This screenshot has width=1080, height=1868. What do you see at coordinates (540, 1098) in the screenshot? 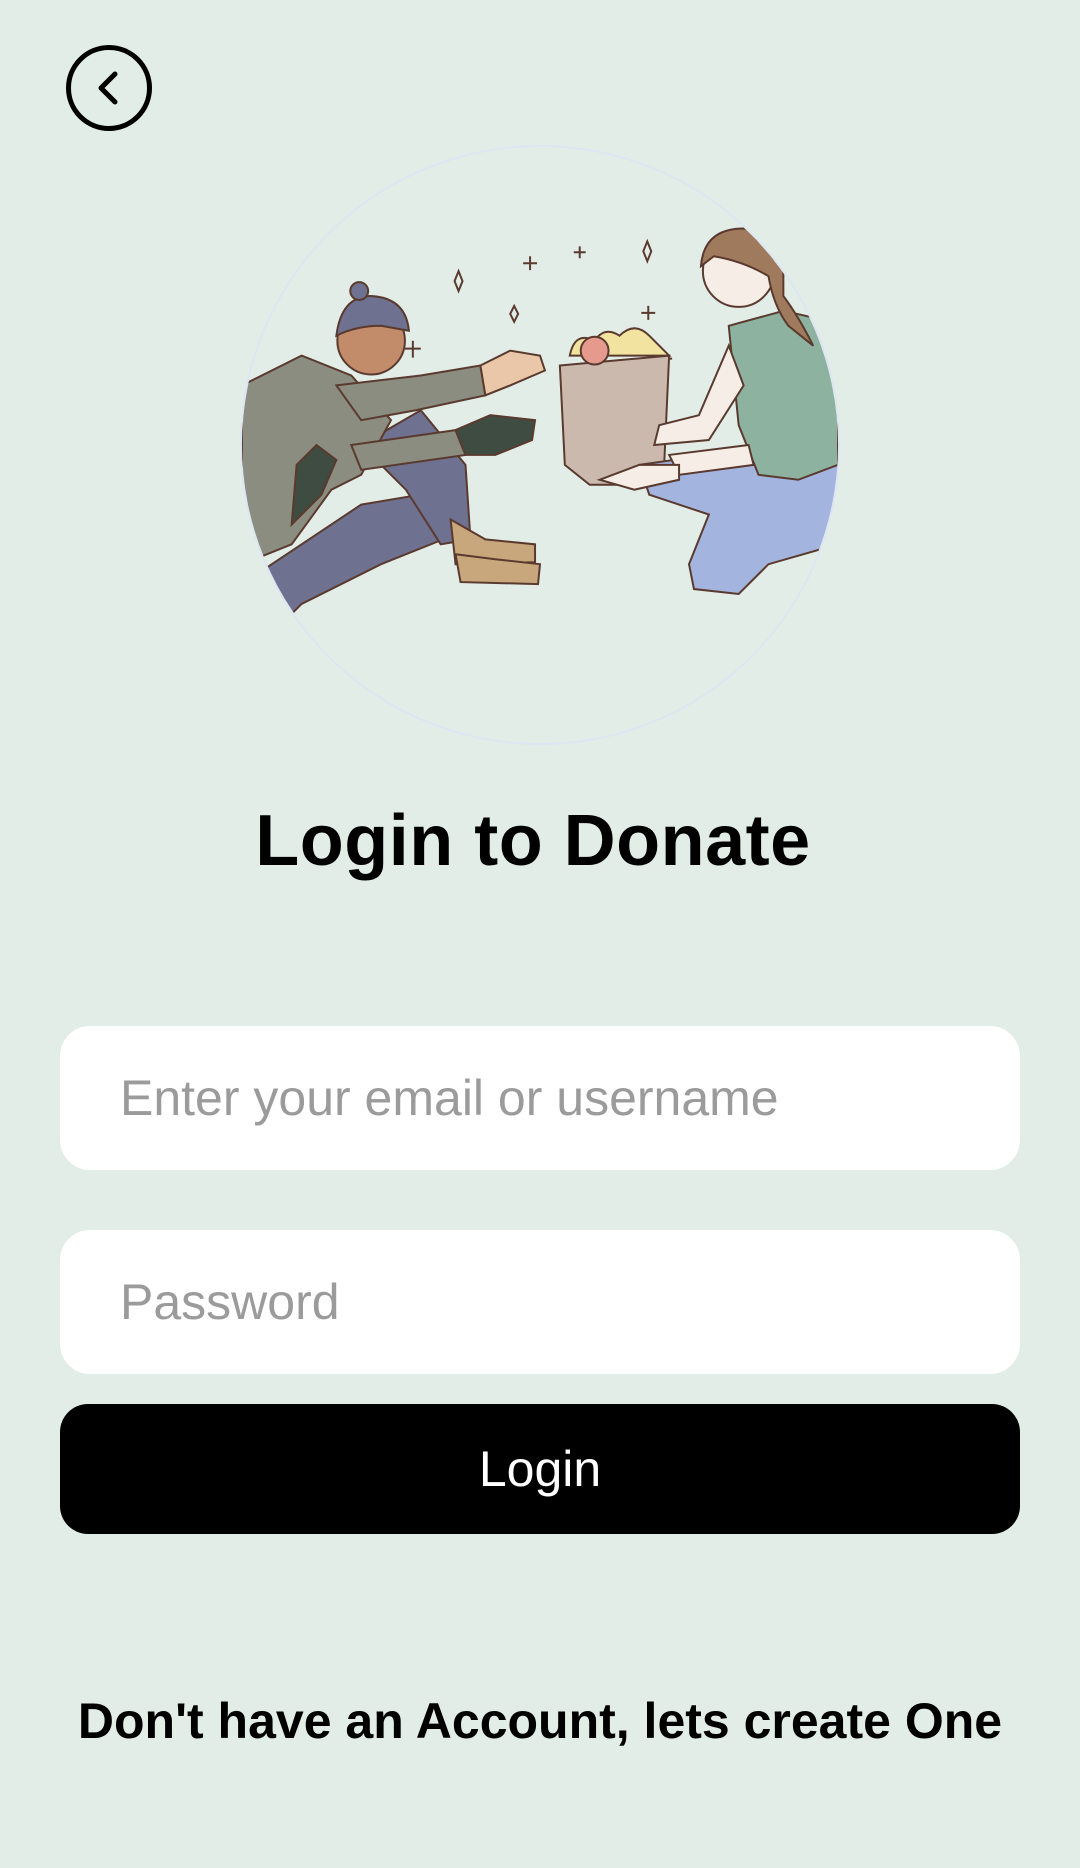
I see `email-field` at bounding box center [540, 1098].